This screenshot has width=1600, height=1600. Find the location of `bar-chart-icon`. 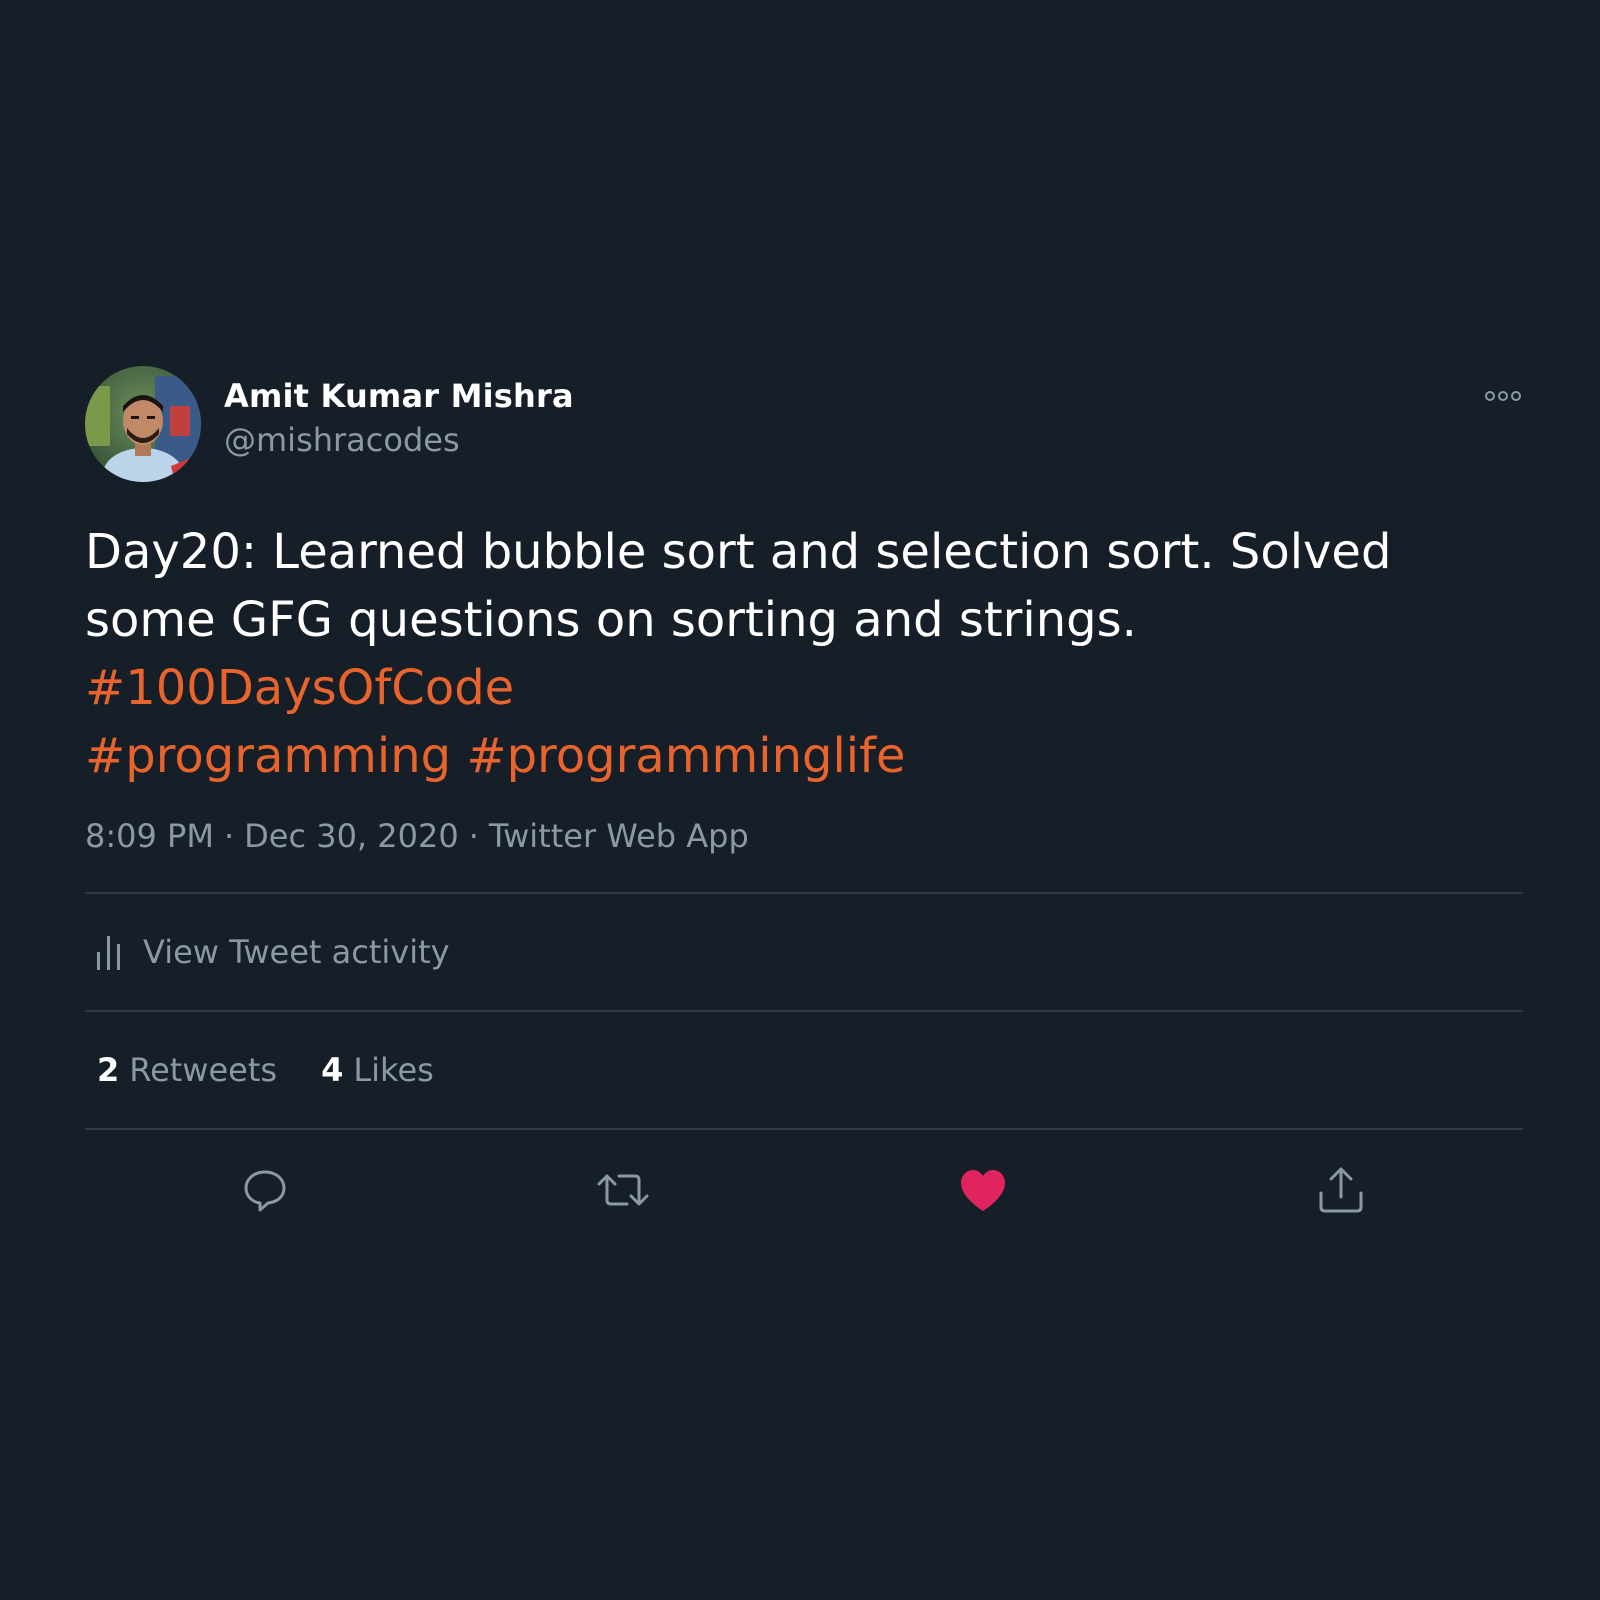

bar-chart-icon is located at coordinates (108, 953).